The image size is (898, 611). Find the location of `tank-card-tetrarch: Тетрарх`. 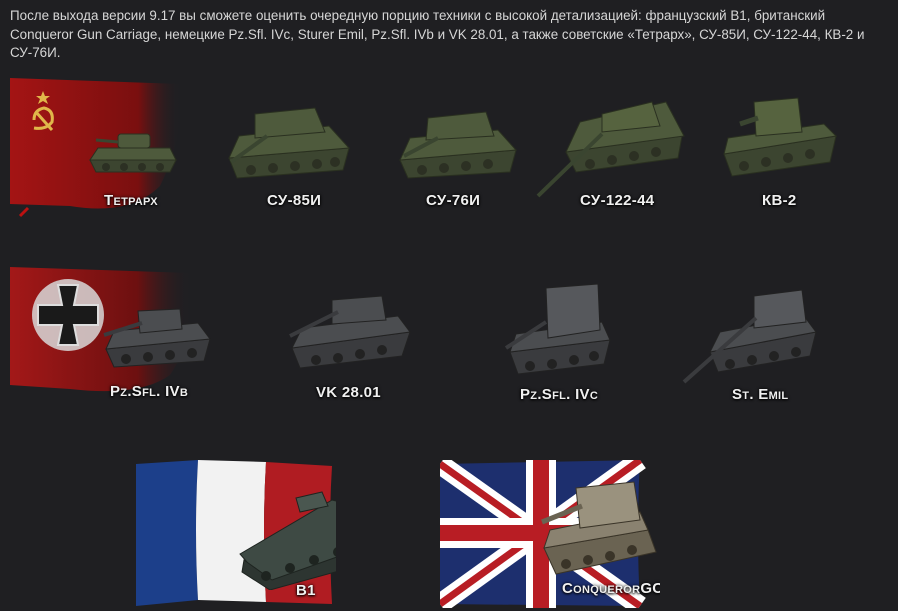

tank-card-tetrarch: Тетрарх is located at coordinates (100, 151).